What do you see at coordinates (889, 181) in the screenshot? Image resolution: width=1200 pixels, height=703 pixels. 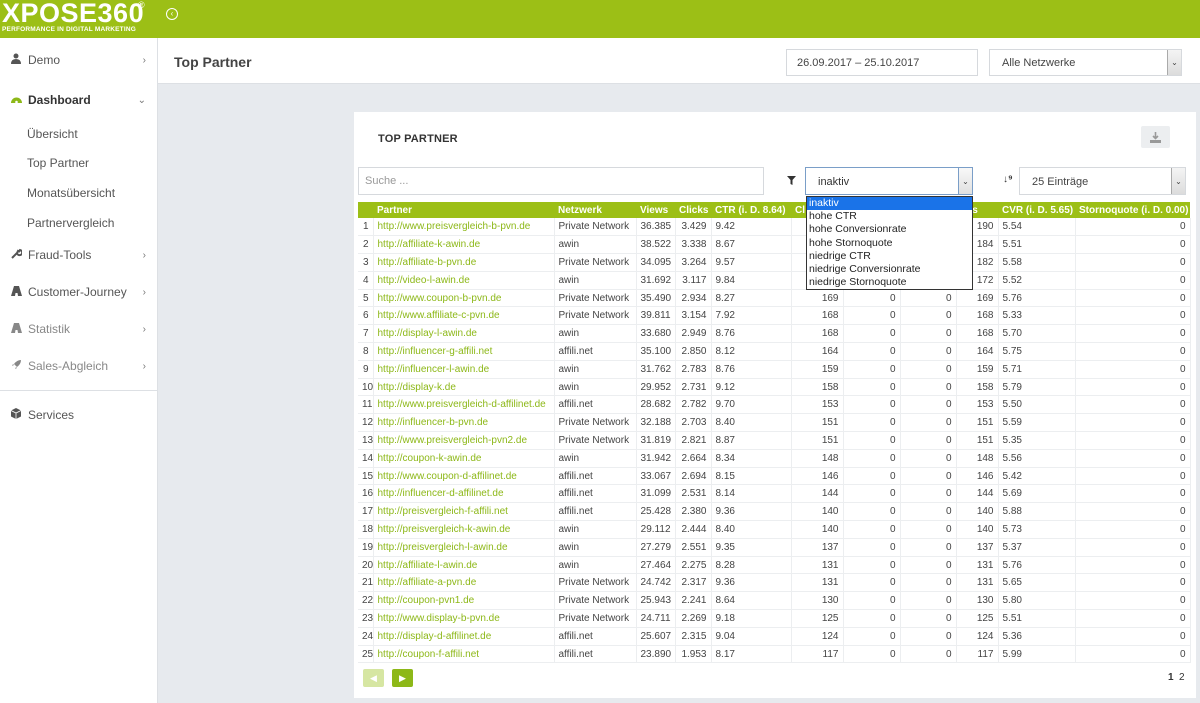 I see `filter-select: inaktiv ⌄` at bounding box center [889, 181].